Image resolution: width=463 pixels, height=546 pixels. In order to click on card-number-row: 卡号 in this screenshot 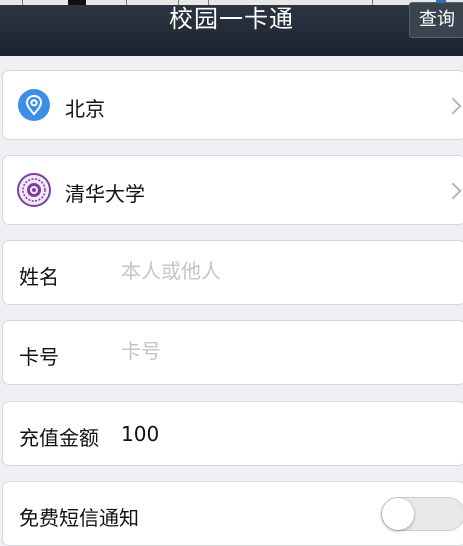, I will do `click(232, 352)`.